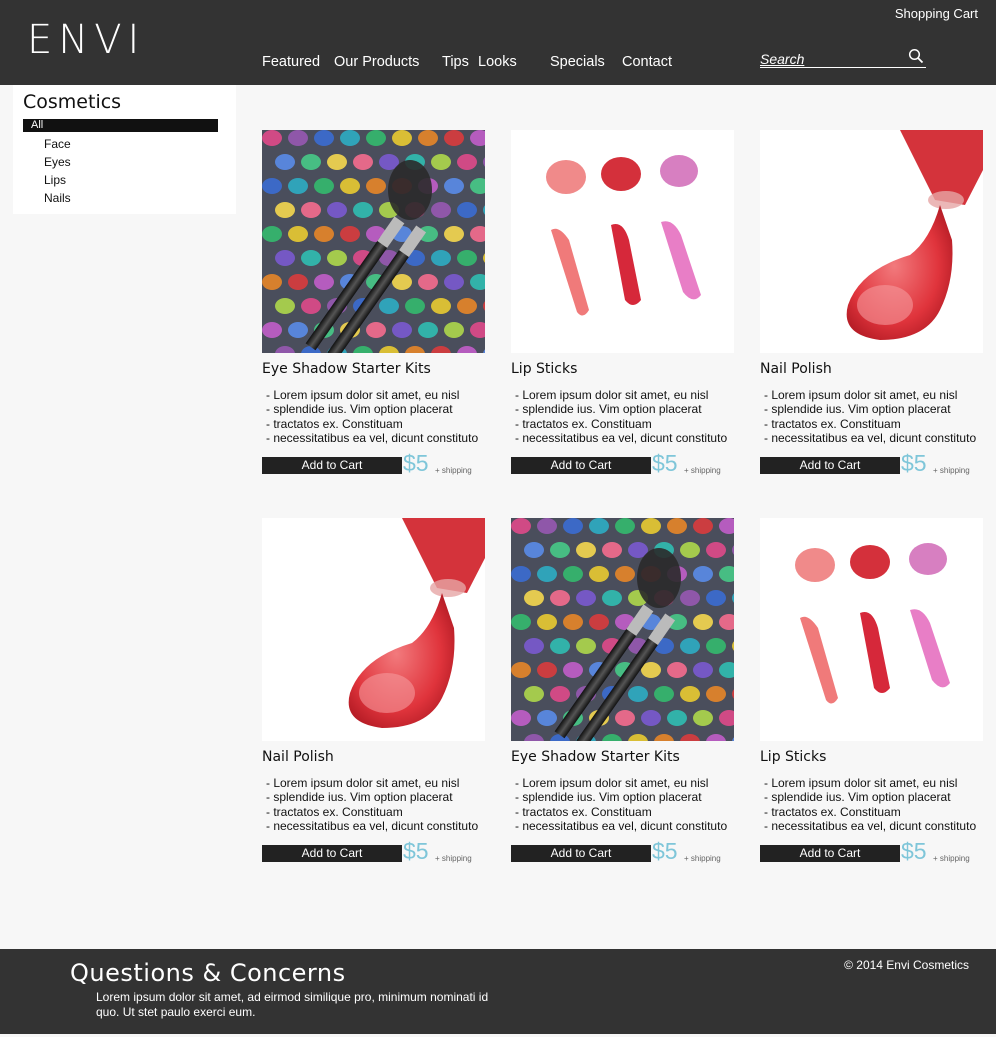  What do you see at coordinates (830, 57) in the screenshot?
I see `search-input` at bounding box center [830, 57].